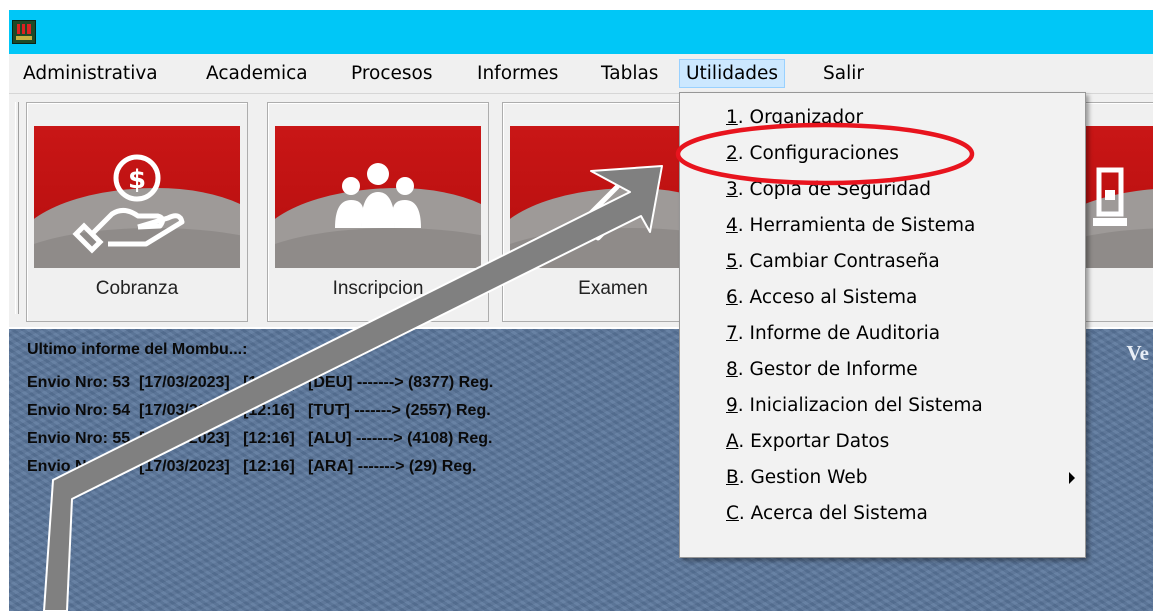 The width and height of the screenshot is (1153, 611). Describe the element at coordinates (257, 73) in the screenshot. I see `menu-academica: Academica` at that location.